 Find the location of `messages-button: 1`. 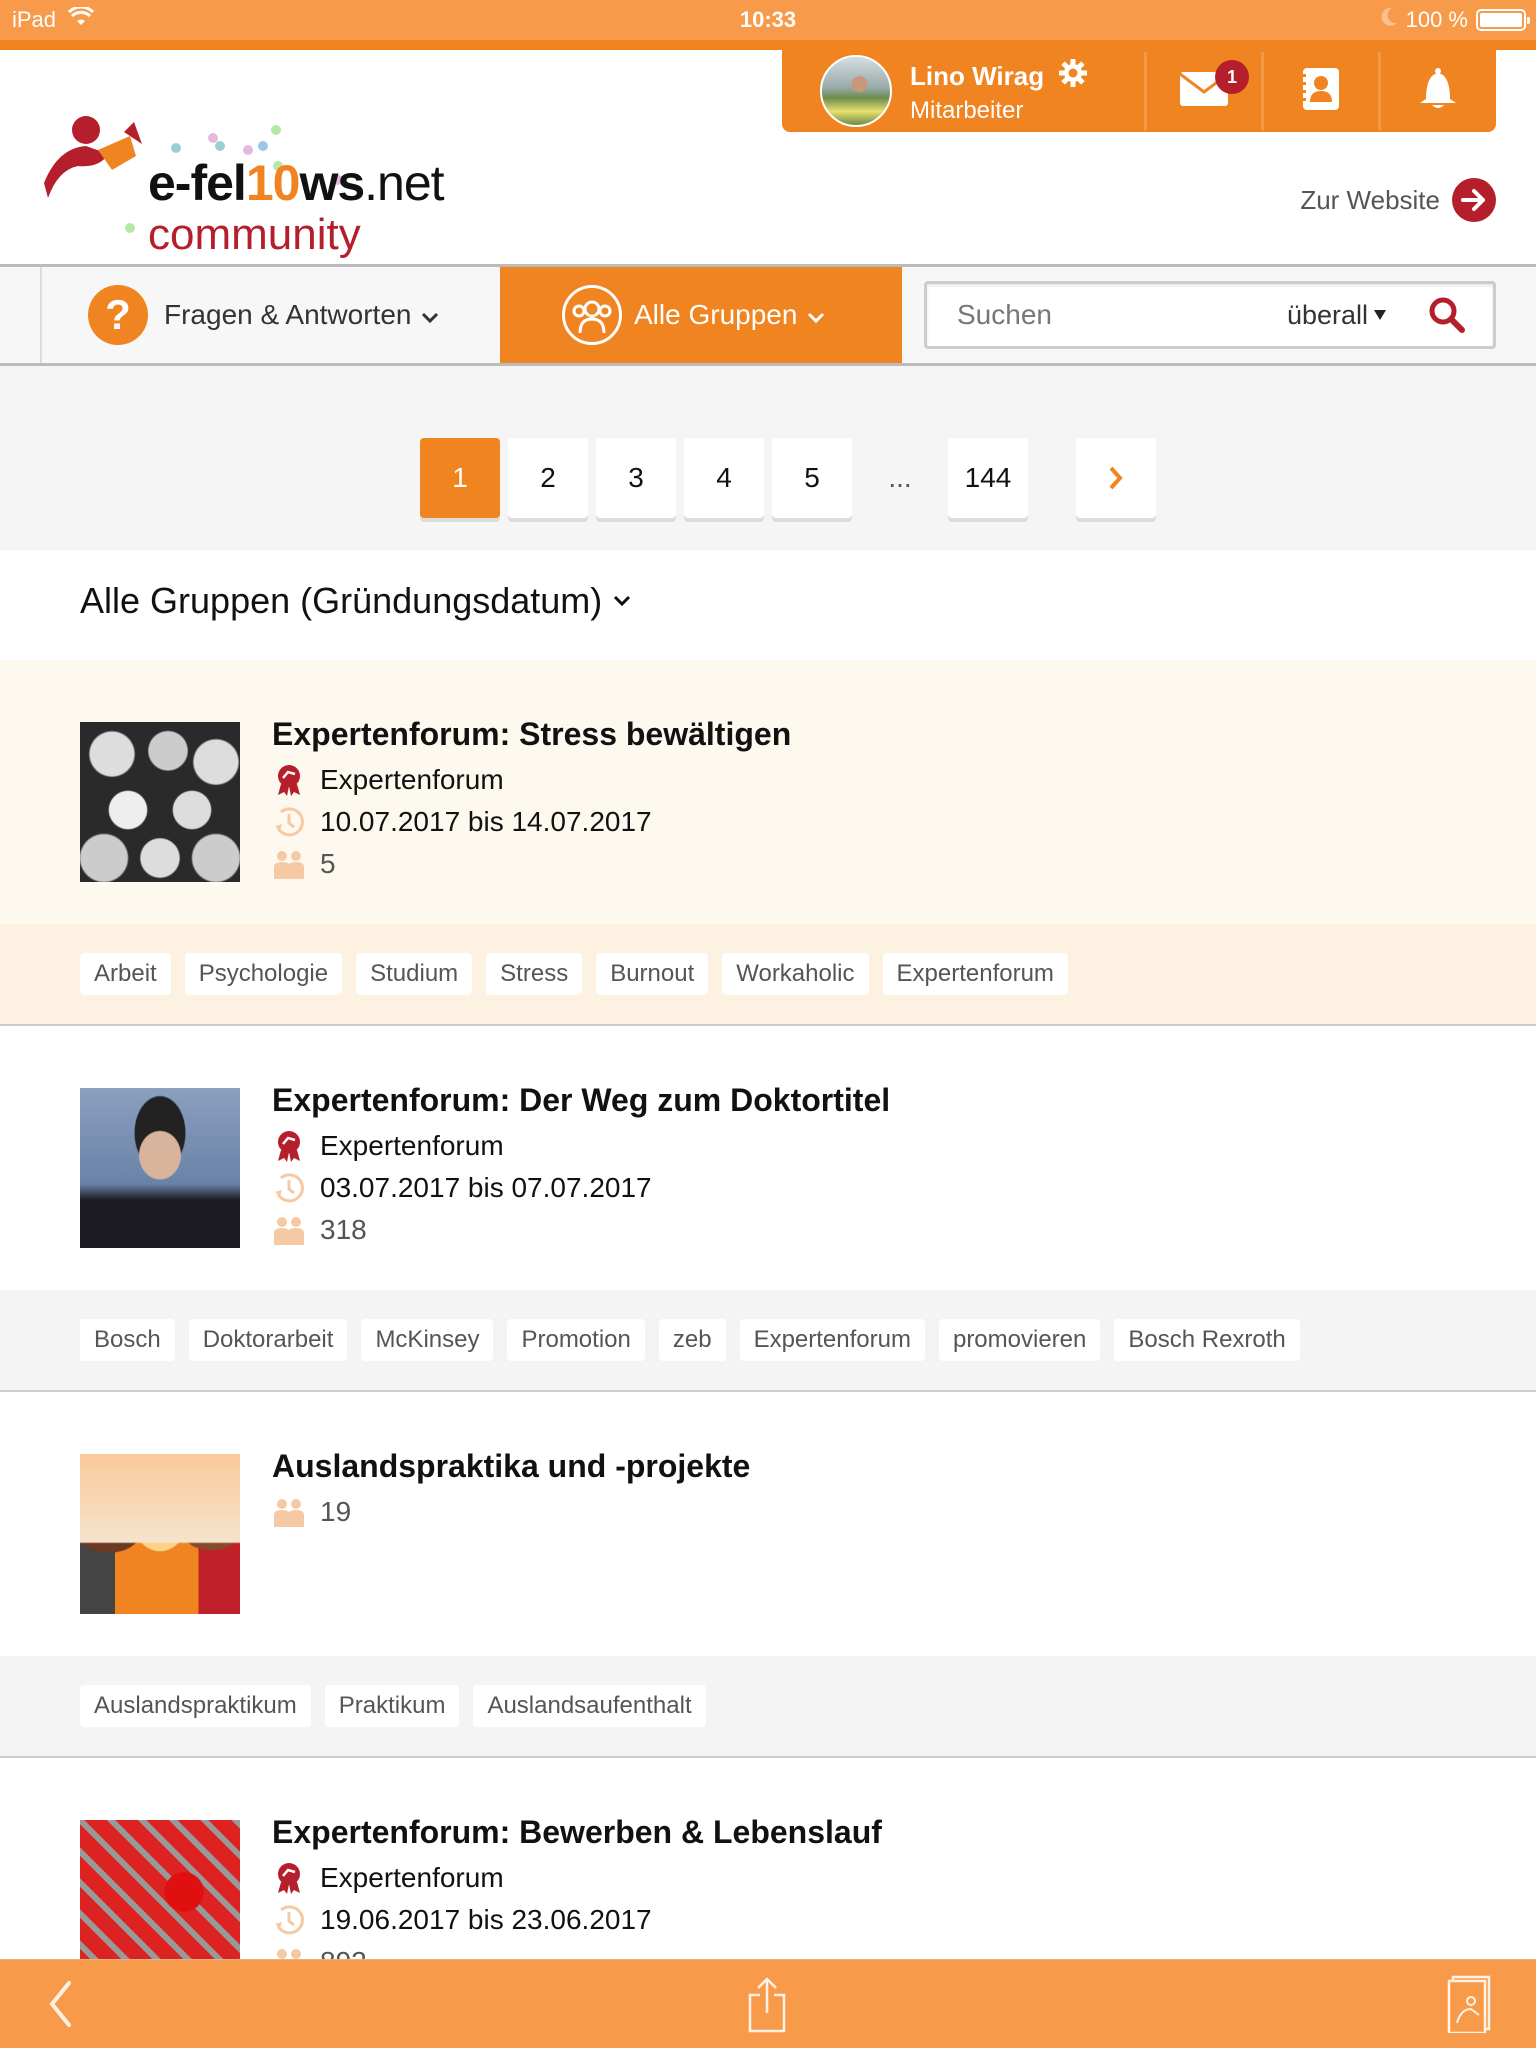

messages-button: 1 is located at coordinates (1204, 91).